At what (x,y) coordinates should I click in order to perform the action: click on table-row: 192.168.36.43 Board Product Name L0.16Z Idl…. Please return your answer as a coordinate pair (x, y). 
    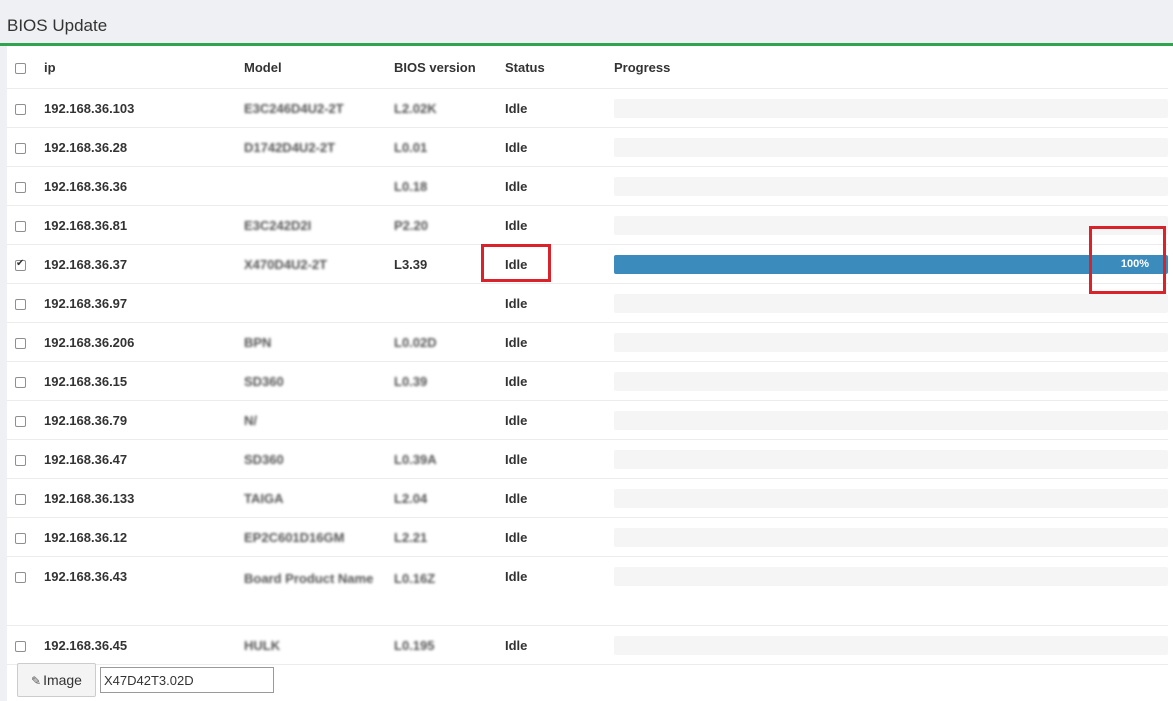
    Looking at the image, I should click on (587, 591).